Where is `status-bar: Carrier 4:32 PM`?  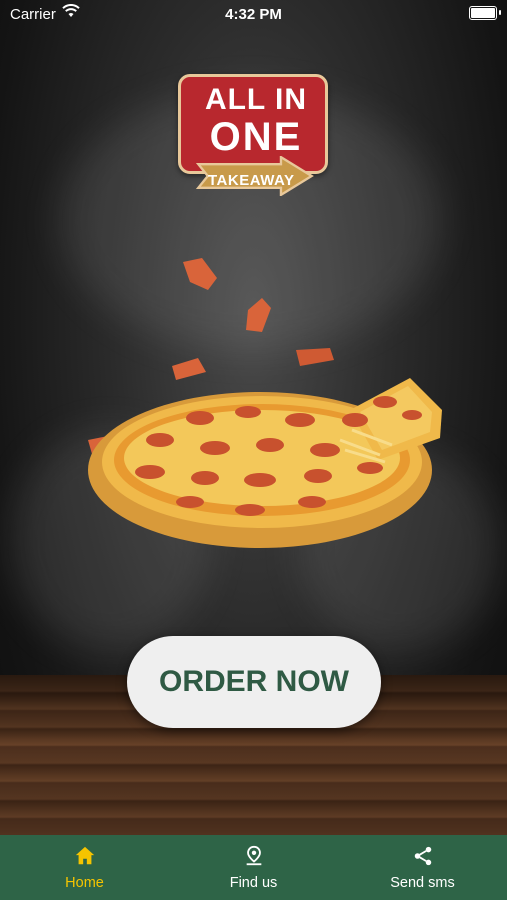
status-bar: Carrier 4:32 PM is located at coordinates (253, 14).